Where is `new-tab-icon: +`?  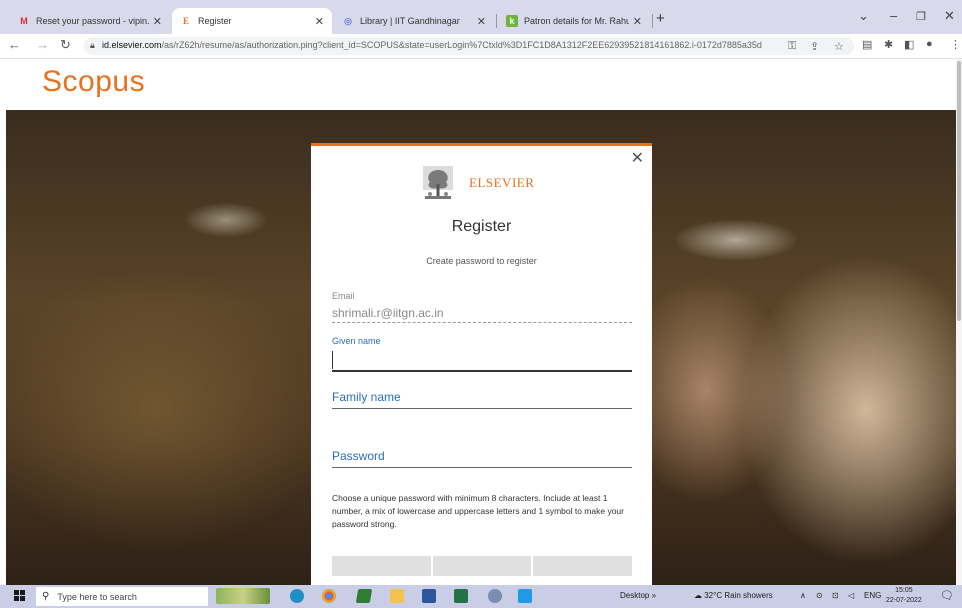
new-tab-icon: + is located at coordinates (660, 18).